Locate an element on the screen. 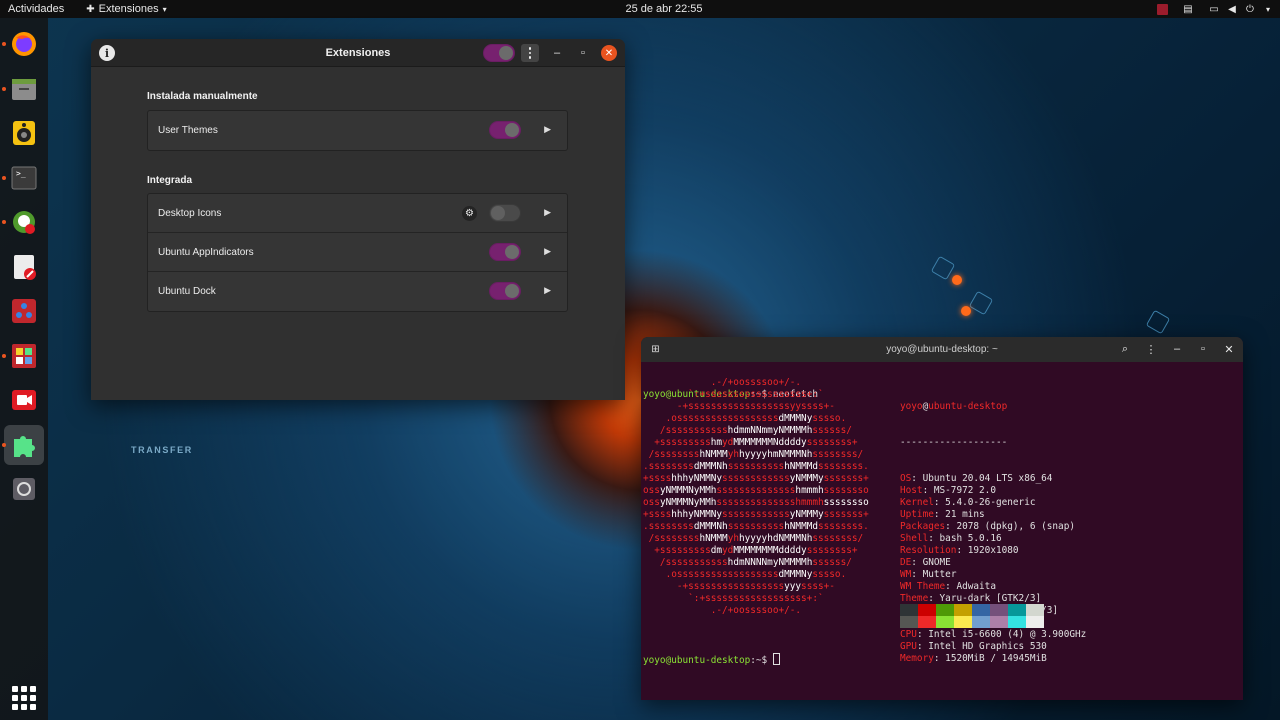  ubuntu-dock-toggle is located at coordinates (505, 291).